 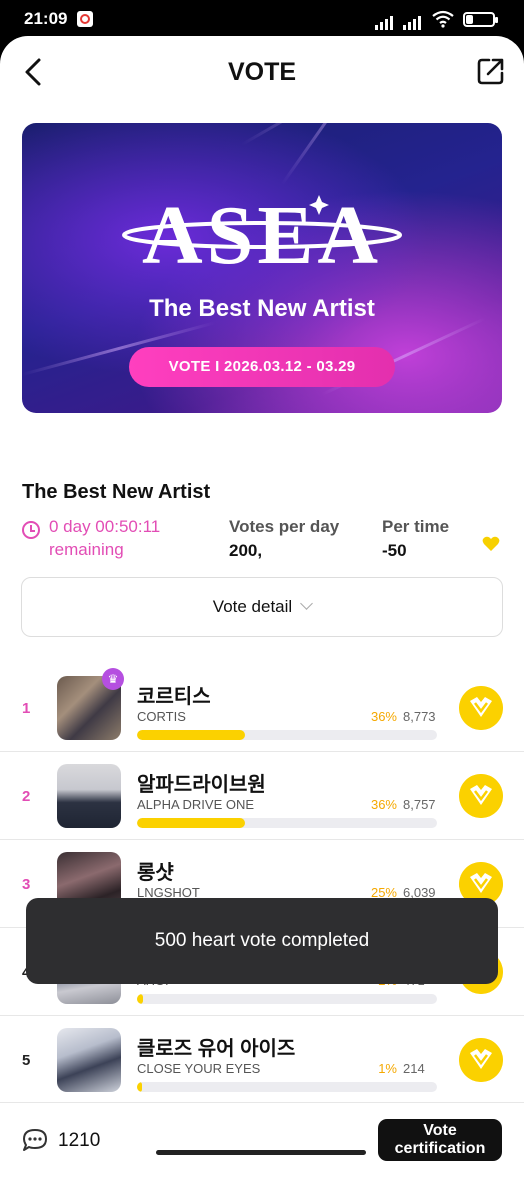 What do you see at coordinates (261, 1152) in the screenshot?
I see `home-indicator` at bounding box center [261, 1152].